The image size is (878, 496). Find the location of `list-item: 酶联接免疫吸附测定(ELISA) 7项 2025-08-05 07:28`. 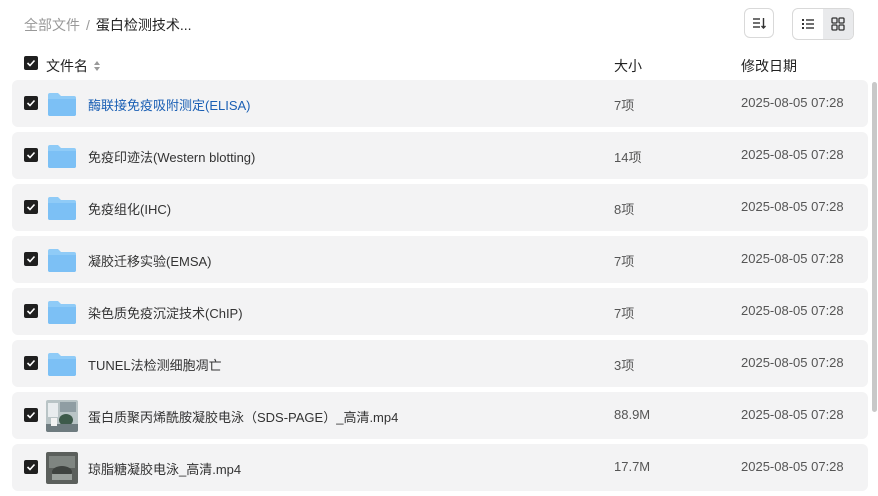

list-item: 酶联接免疫吸附测定(ELISA) 7项 2025-08-05 07:28 is located at coordinates (440, 103).